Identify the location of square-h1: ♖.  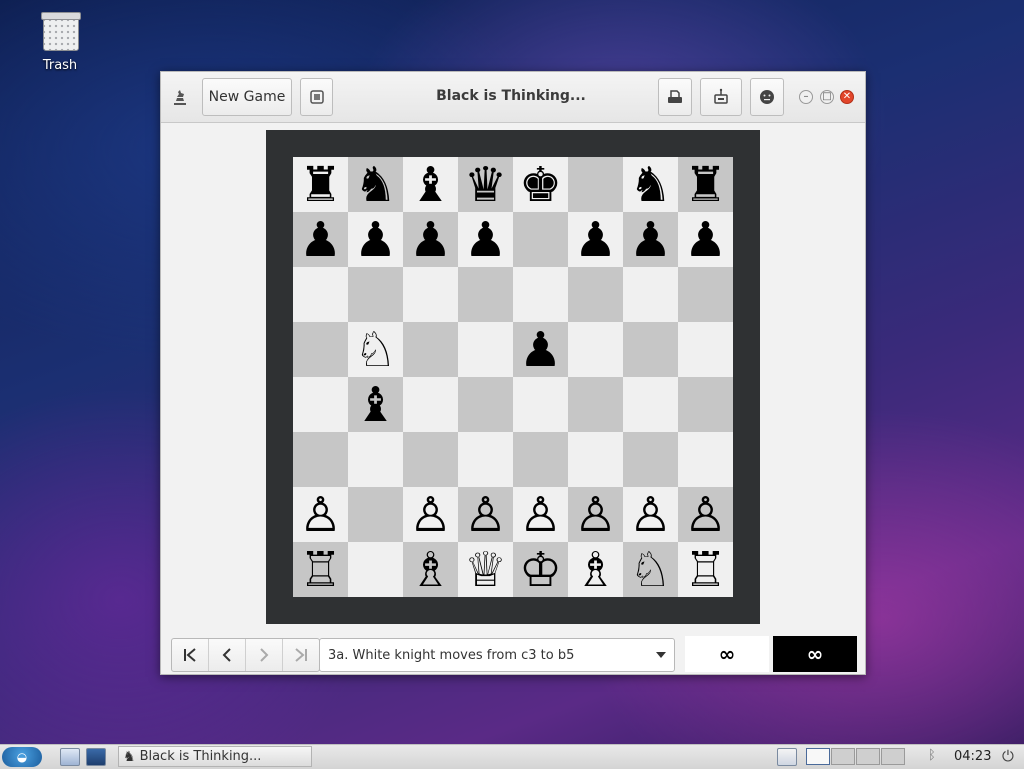
(705, 569).